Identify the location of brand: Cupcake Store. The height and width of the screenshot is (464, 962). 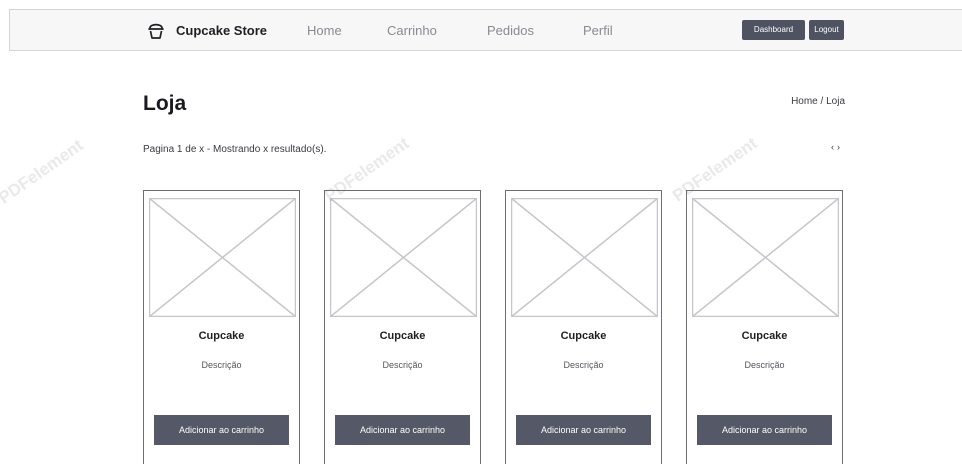
(206, 30).